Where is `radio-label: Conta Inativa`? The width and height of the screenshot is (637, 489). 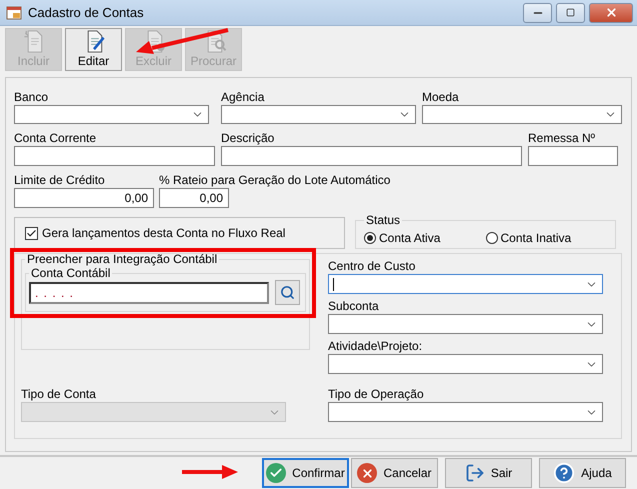
radio-label: Conta Inativa is located at coordinates (536, 237).